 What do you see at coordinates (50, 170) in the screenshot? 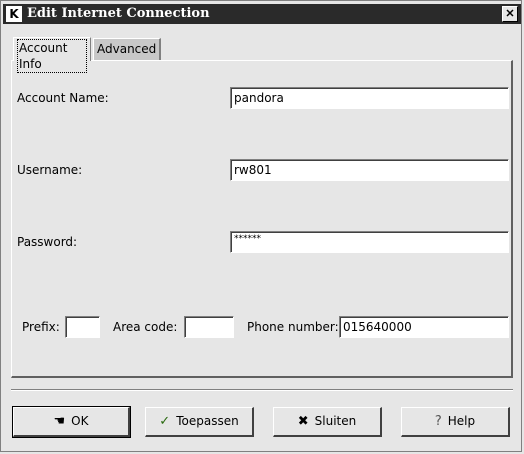
I see `username-label: Username:` at bounding box center [50, 170].